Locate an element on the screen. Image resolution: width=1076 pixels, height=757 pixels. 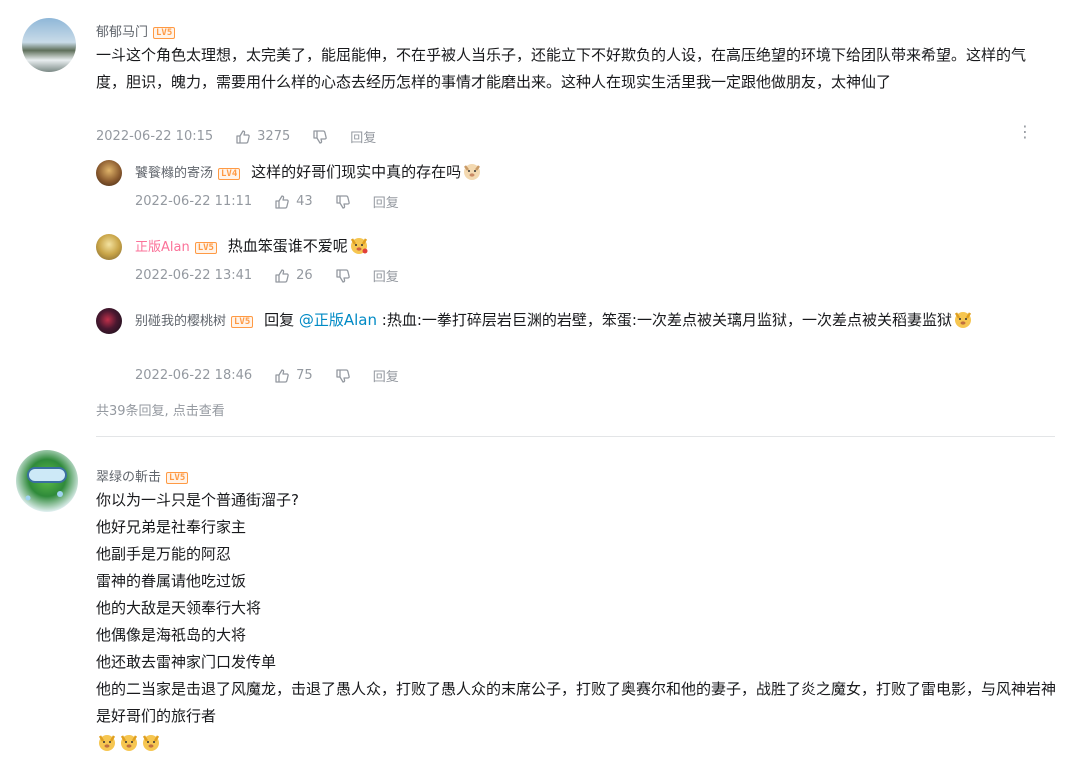
username-text: 饕餮橼的寄汤 is located at coordinates (174, 173).